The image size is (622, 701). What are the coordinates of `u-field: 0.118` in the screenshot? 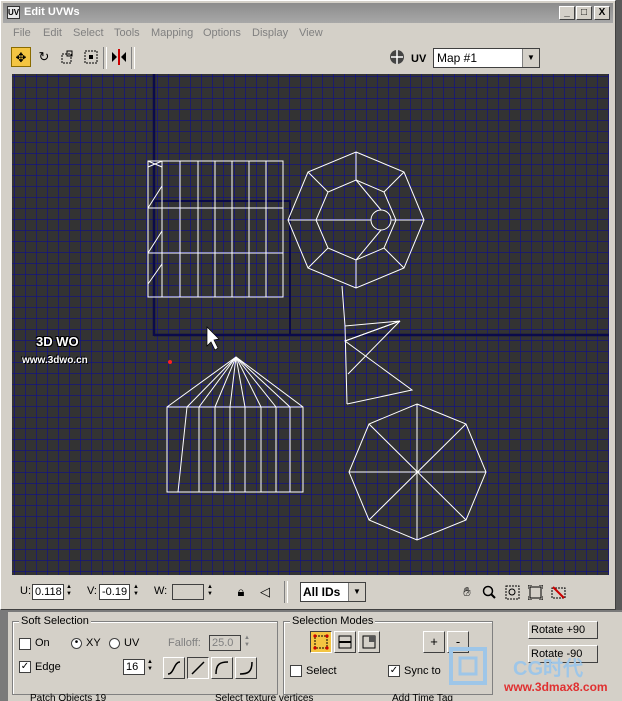 It's located at (48, 592).